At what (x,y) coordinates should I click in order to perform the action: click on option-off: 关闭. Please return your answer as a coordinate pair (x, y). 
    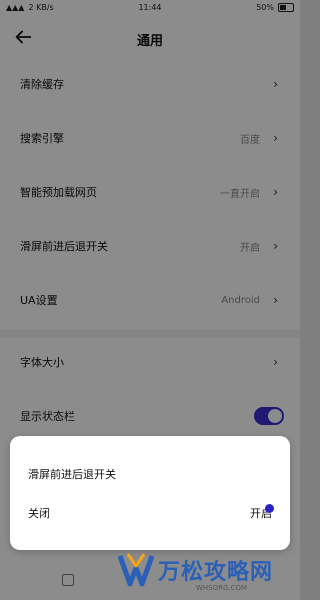
    Looking at the image, I should click on (39, 513).